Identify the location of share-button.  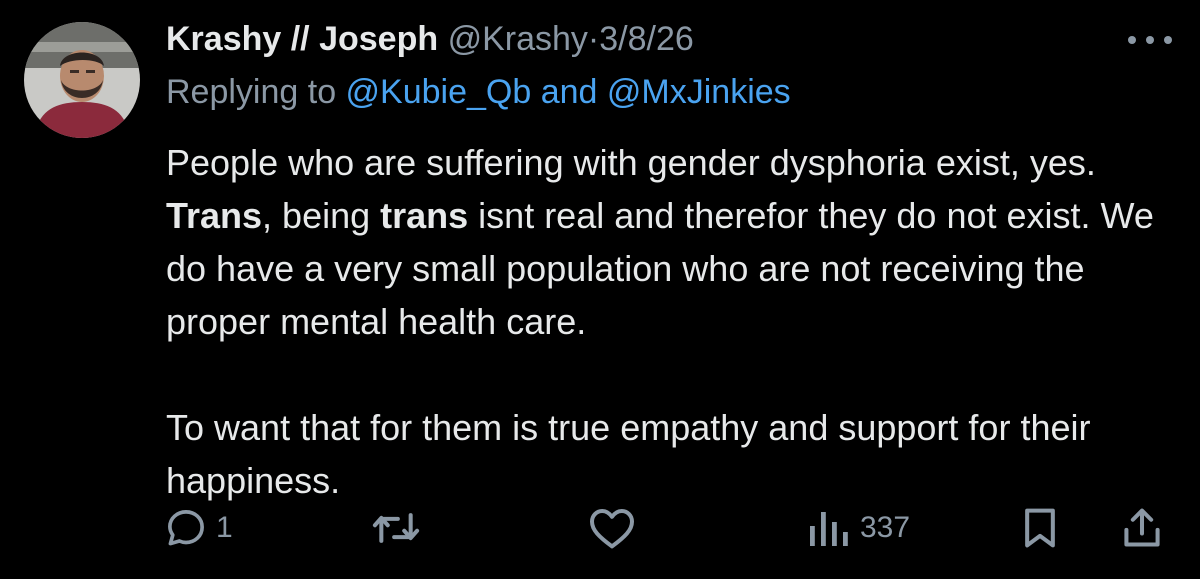
(1142, 528).